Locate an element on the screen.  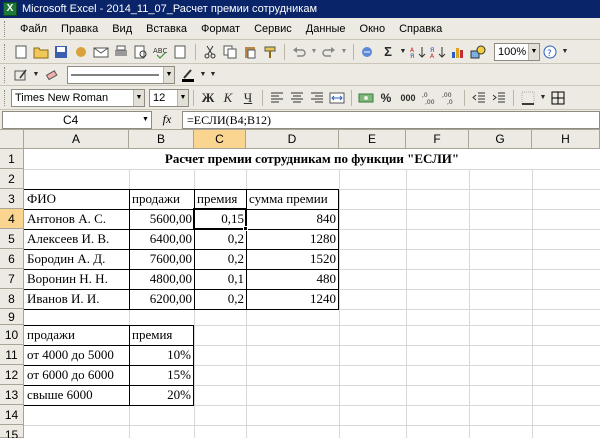
undo-icon is located at coordinates (299, 52).